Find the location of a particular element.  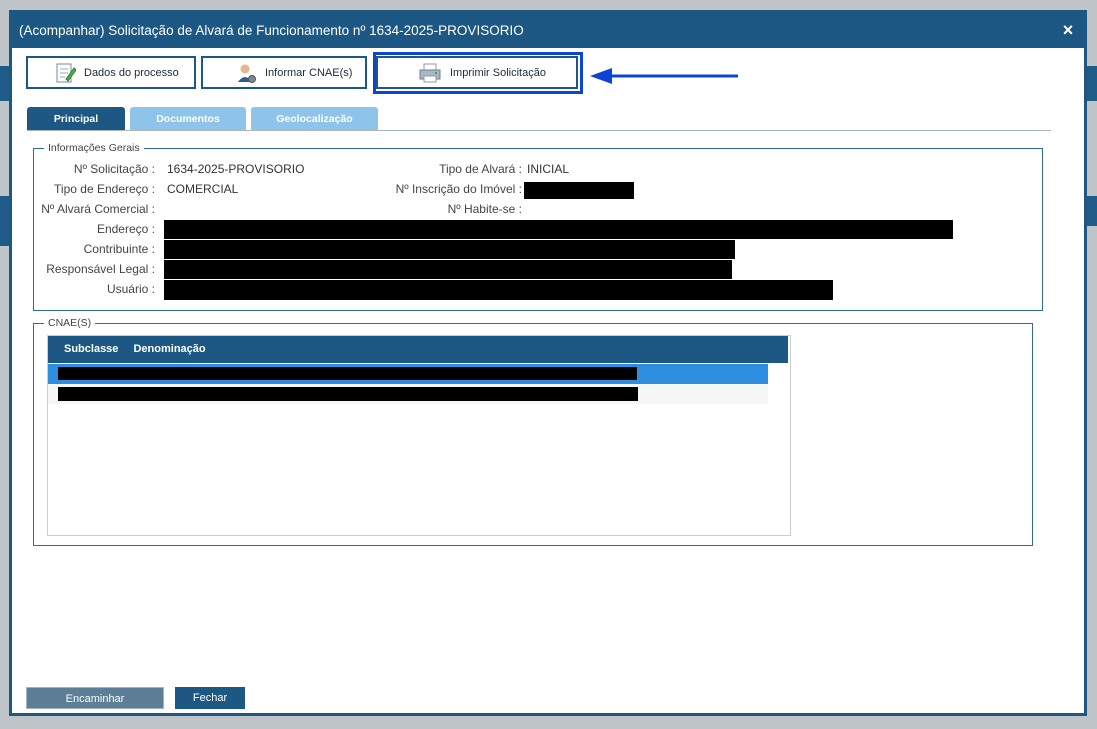

column-denominacao: Denominação is located at coordinates (169, 349).